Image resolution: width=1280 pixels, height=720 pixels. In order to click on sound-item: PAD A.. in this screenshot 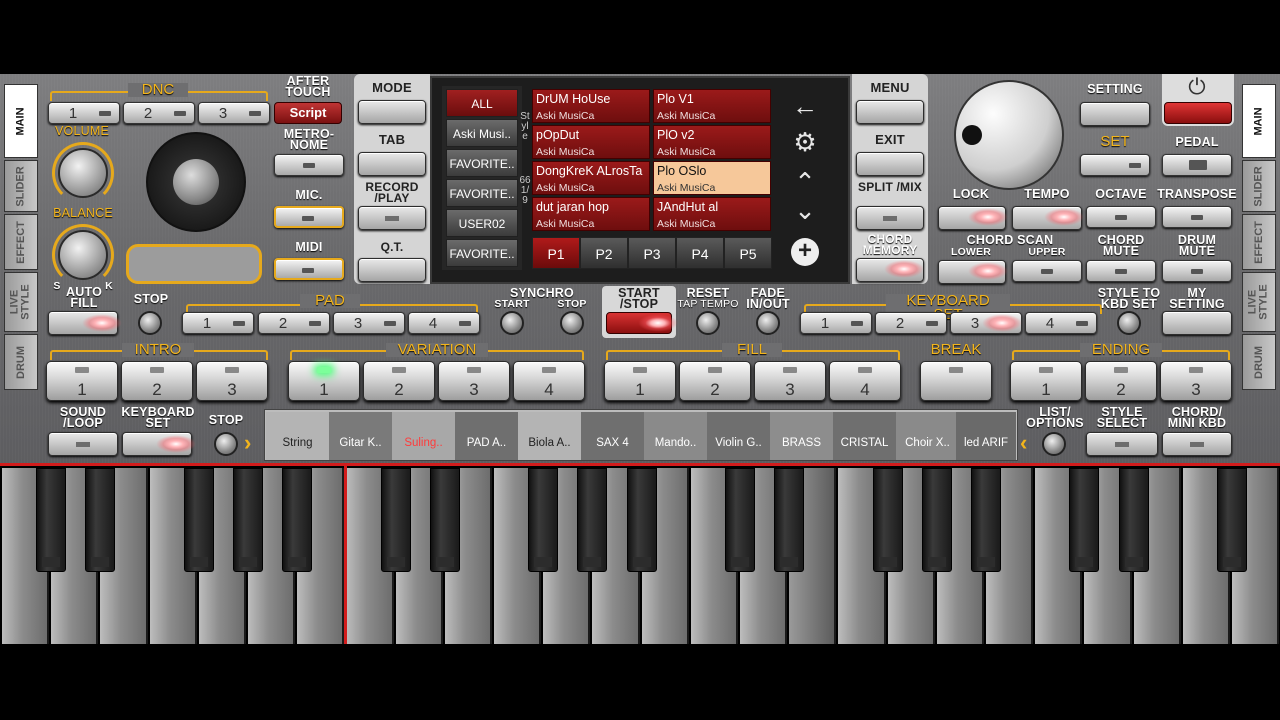, I will do `click(486, 436)`.